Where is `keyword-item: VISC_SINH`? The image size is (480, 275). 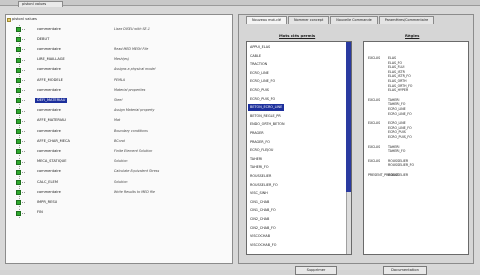 keyword-item: VISC_SINH is located at coordinates (259, 193).